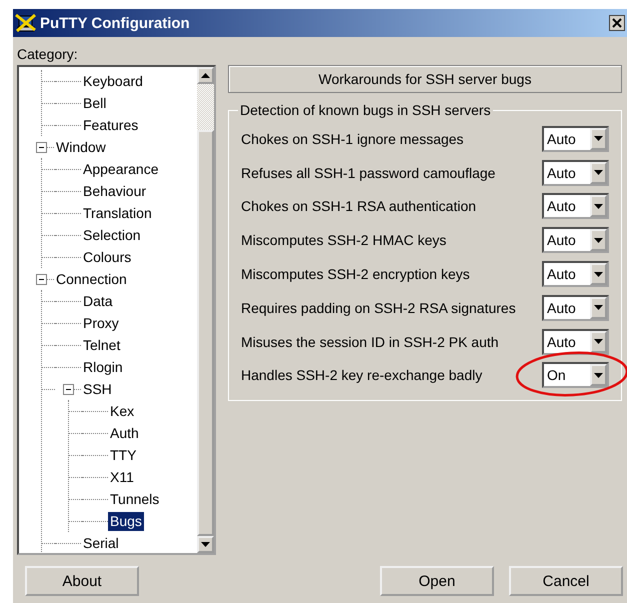 The image size is (627, 603). What do you see at coordinates (378, 308) in the screenshot?
I see `option-label: Requires padding on SSH-2 RSA signatures` at bounding box center [378, 308].